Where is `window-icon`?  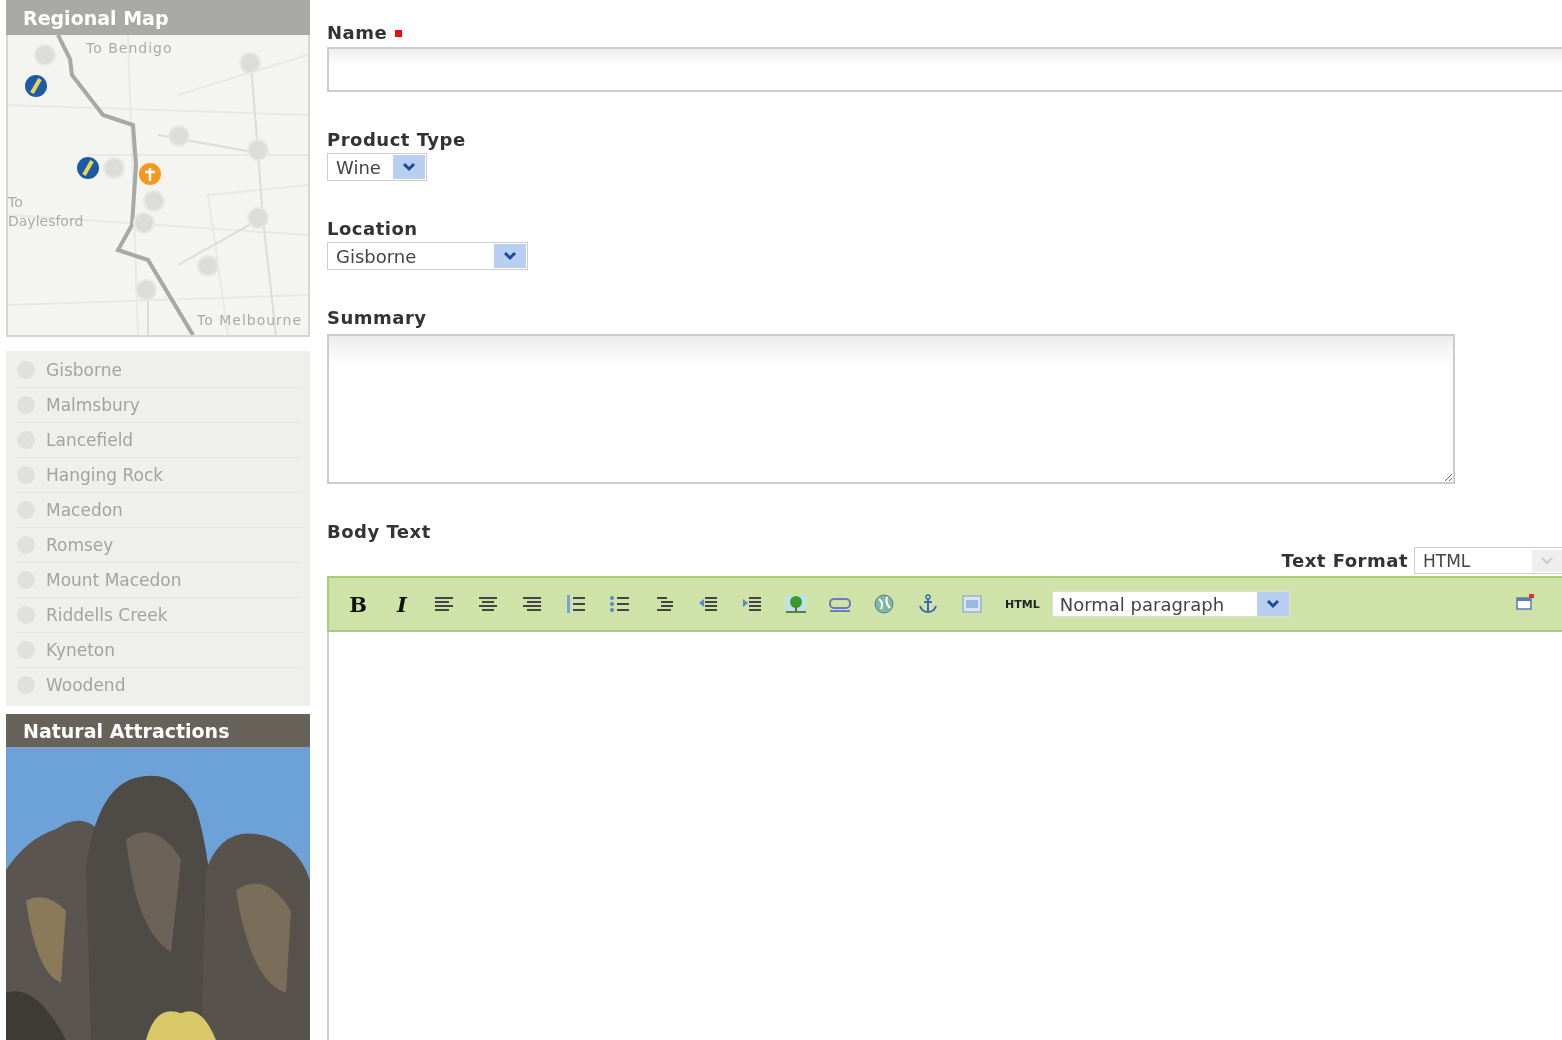
window-icon is located at coordinates (1525, 602).